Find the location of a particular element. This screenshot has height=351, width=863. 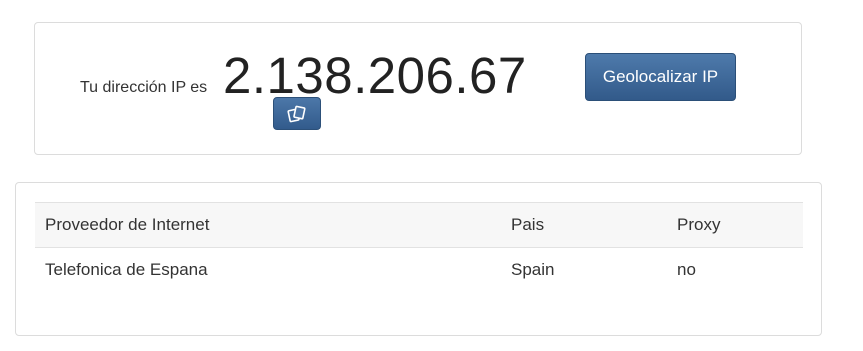

header-country: Pais is located at coordinates (584, 225).